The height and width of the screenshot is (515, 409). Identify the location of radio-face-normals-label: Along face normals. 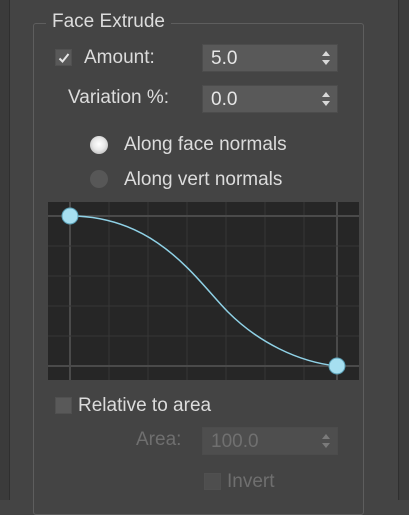
(205, 145).